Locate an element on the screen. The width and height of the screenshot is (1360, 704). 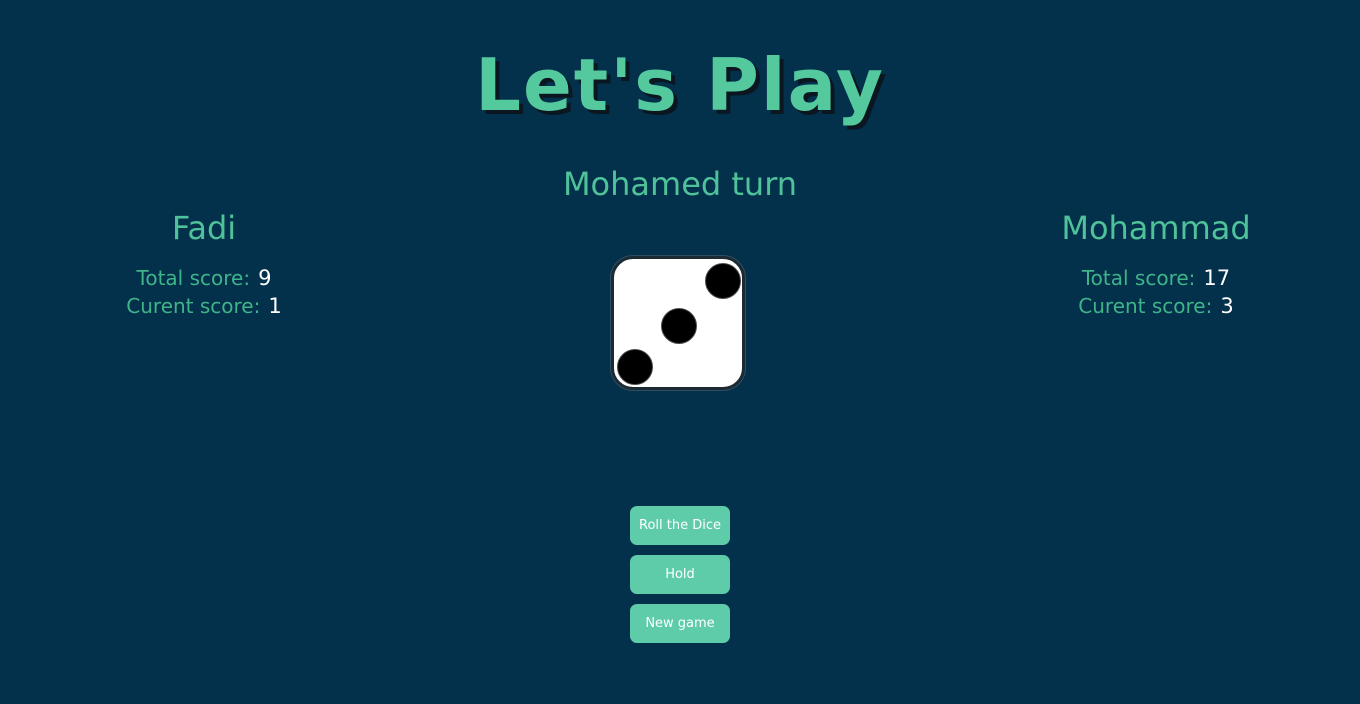
current-score-row: Curent score: 1 is located at coordinates (204, 306).